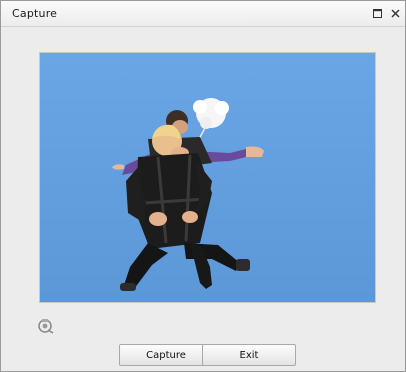  I want to click on maximize-button, so click(377, 13).